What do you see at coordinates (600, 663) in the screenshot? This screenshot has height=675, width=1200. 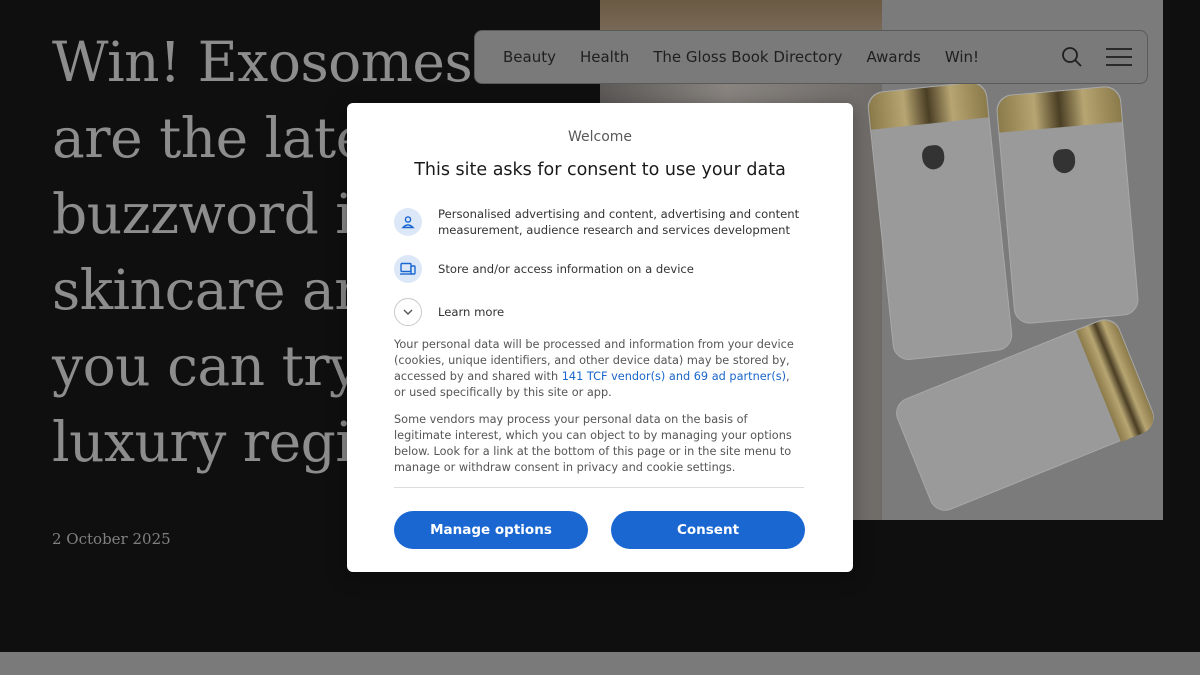 I see `footer-band` at bounding box center [600, 663].